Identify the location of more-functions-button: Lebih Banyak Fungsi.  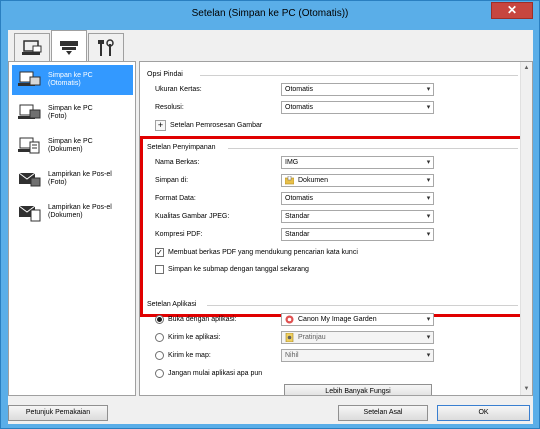
(358, 389).